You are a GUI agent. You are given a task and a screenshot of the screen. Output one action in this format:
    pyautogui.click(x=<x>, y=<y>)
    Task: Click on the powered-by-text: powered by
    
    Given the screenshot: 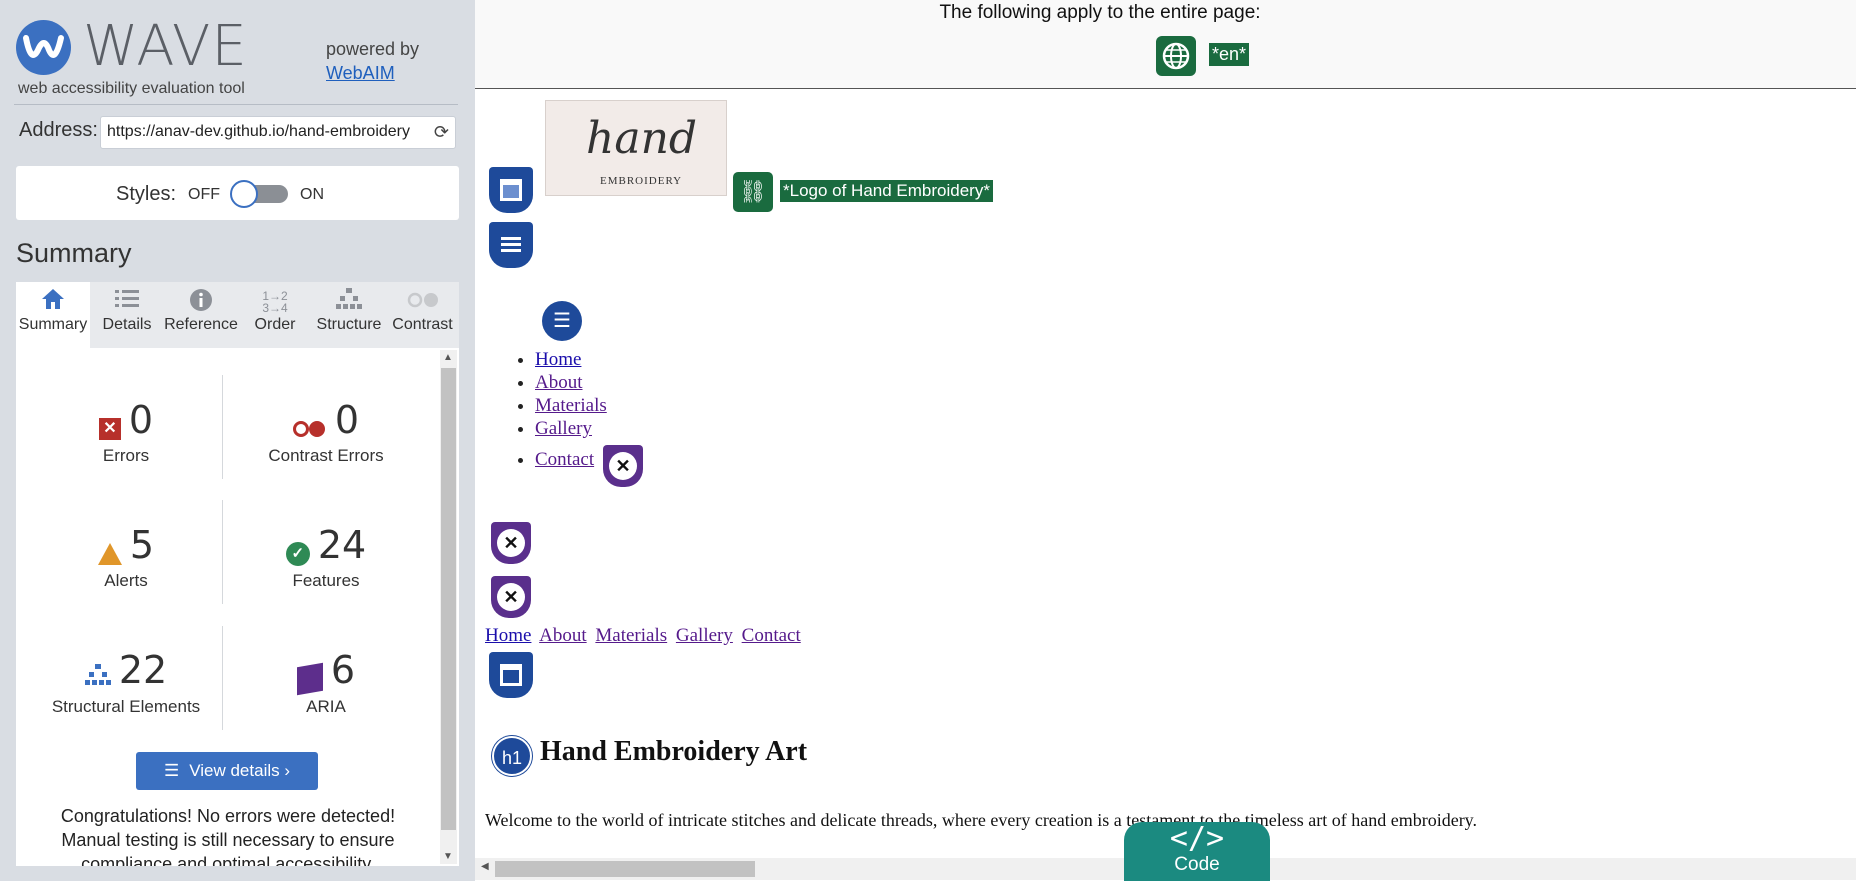 What is the action you would take?
    pyautogui.click(x=373, y=49)
    